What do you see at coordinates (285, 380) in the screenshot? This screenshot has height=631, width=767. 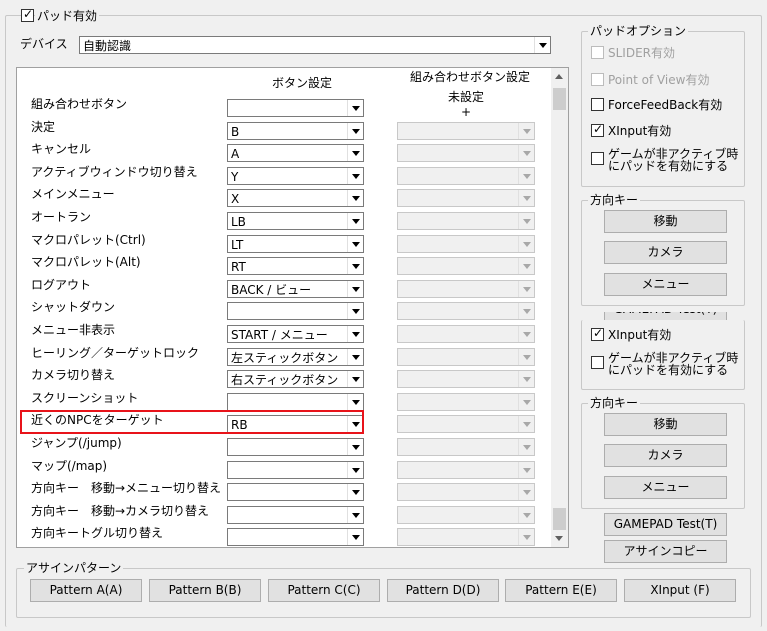 I see `button-select-value: 右スティックボタン` at bounding box center [285, 380].